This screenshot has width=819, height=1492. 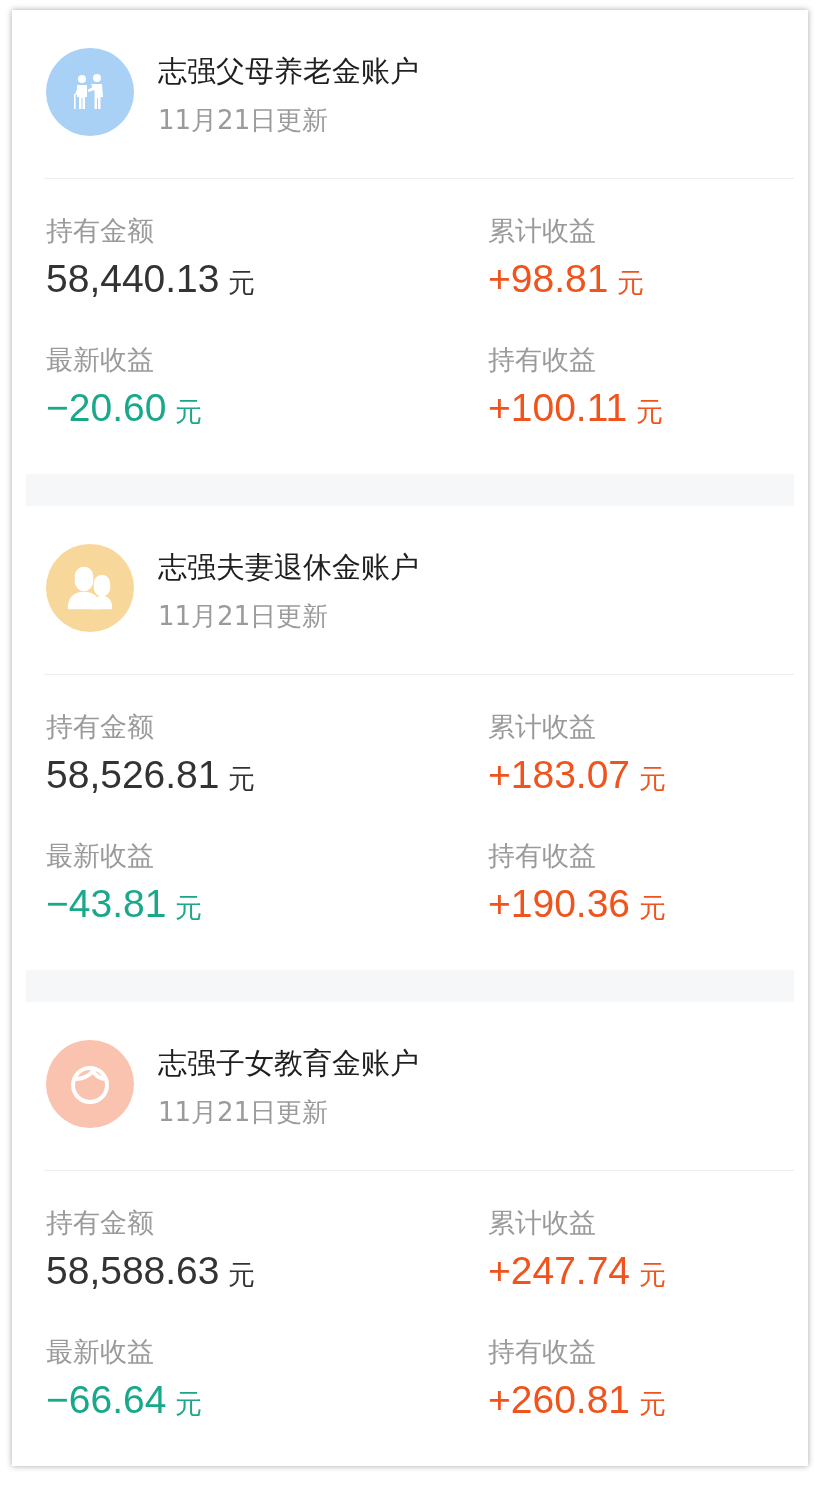 What do you see at coordinates (124, 408) in the screenshot?
I see `stat-value: −20.60 元` at bounding box center [124, 408].